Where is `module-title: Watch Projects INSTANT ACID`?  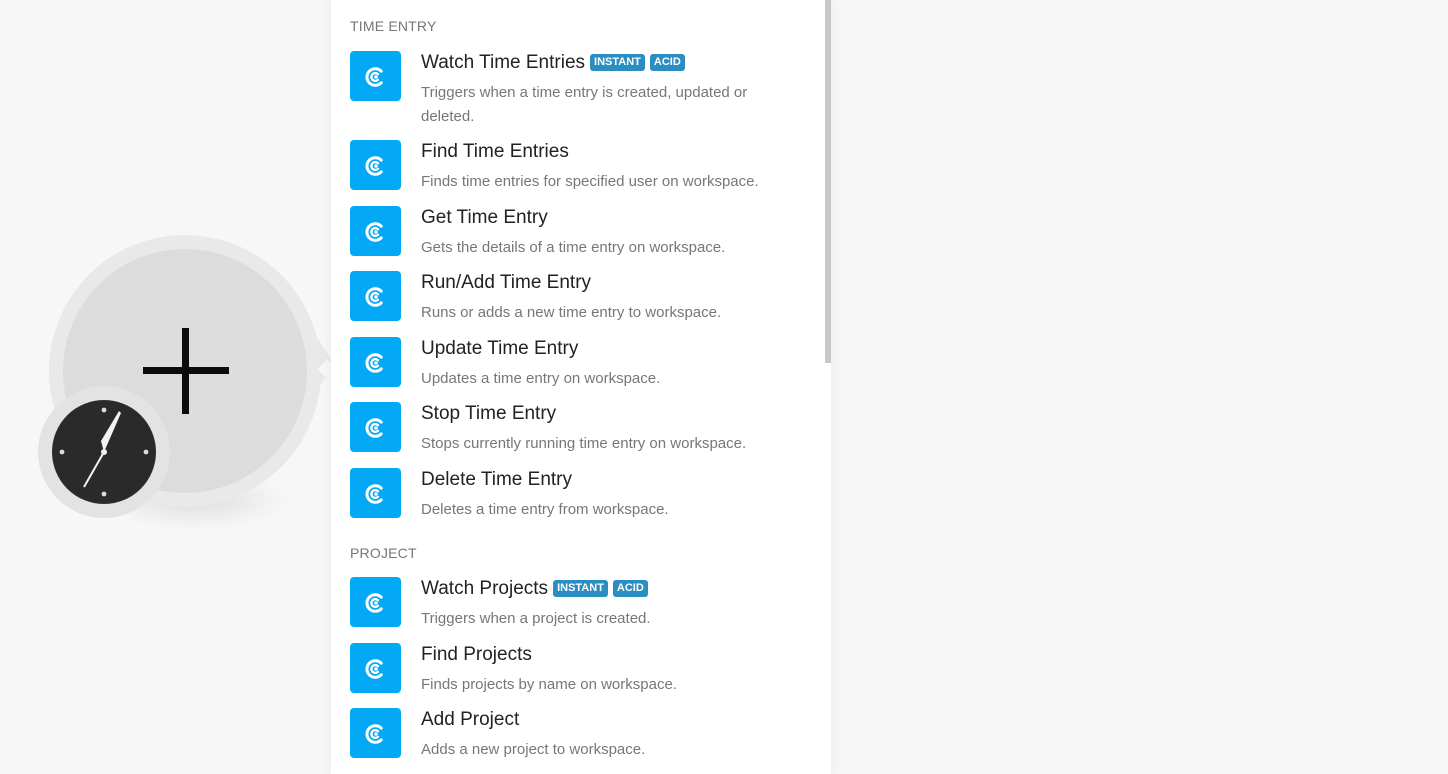
module-title: Watch Projects INSTANT ACID is located at coordinates (534, 589).